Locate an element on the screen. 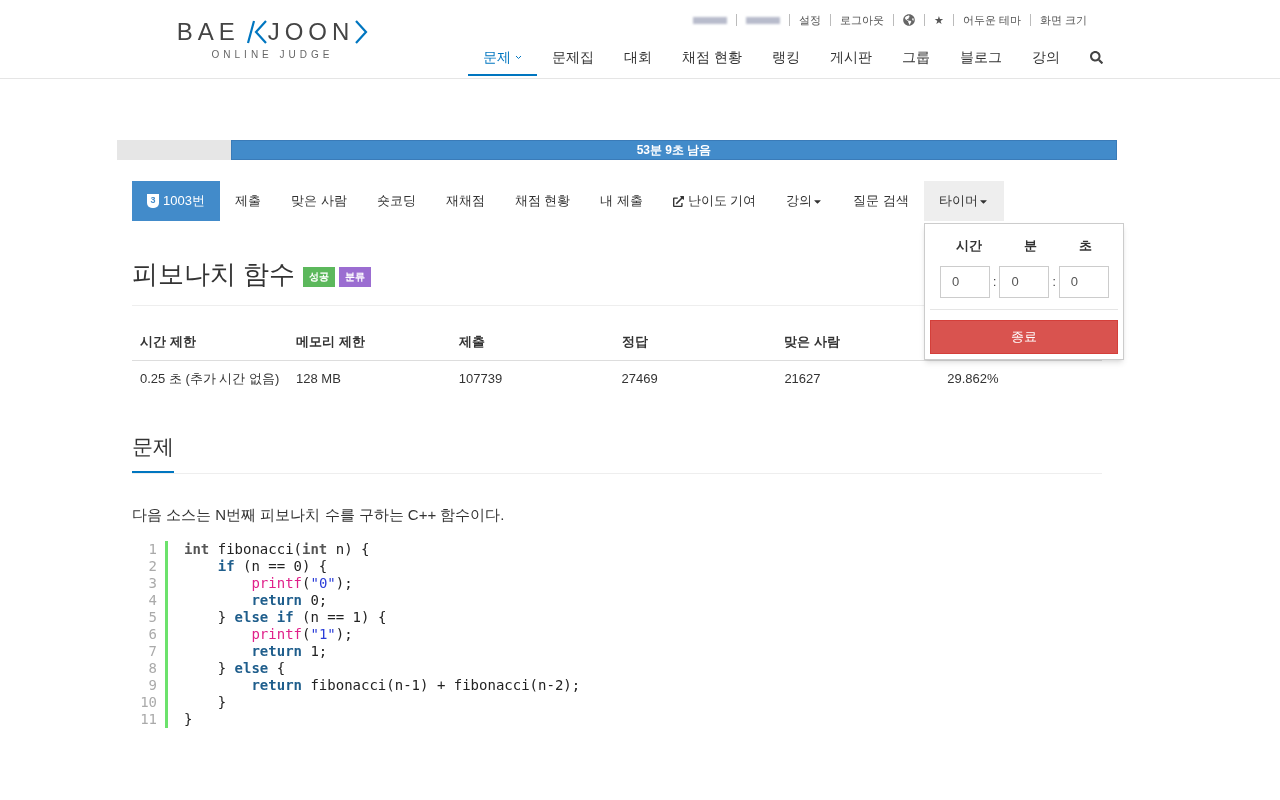 The image size is (1280, 800). stop-button: 종료 is located at coordinates (1024, 336).